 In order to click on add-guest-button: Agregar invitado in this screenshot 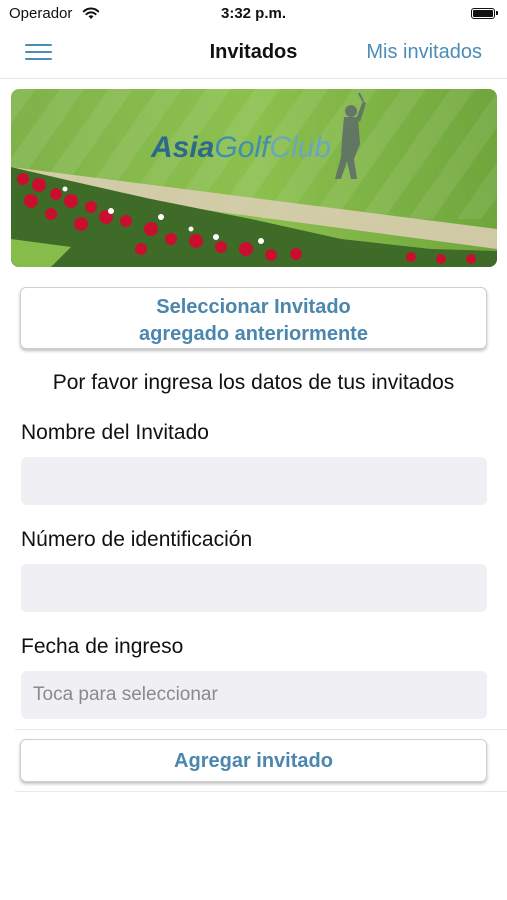, I will do `click(253, 760)`.